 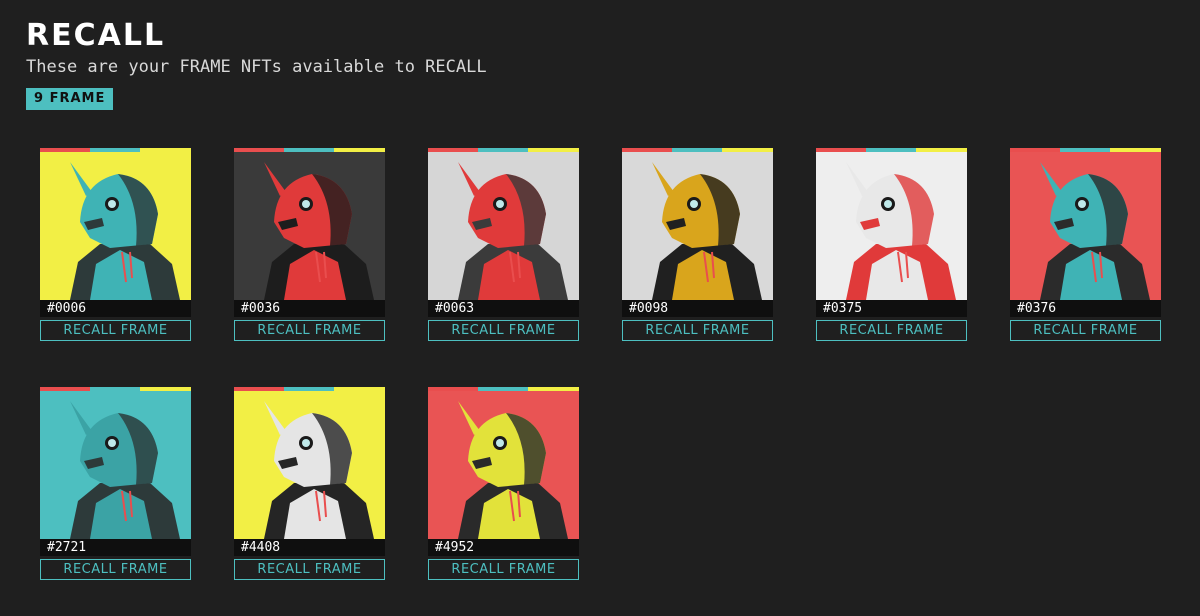 What do you see at coordinates (96, 35) in the screenshot?
I see `page-title: RECALL` at bounding box center [96, 35].